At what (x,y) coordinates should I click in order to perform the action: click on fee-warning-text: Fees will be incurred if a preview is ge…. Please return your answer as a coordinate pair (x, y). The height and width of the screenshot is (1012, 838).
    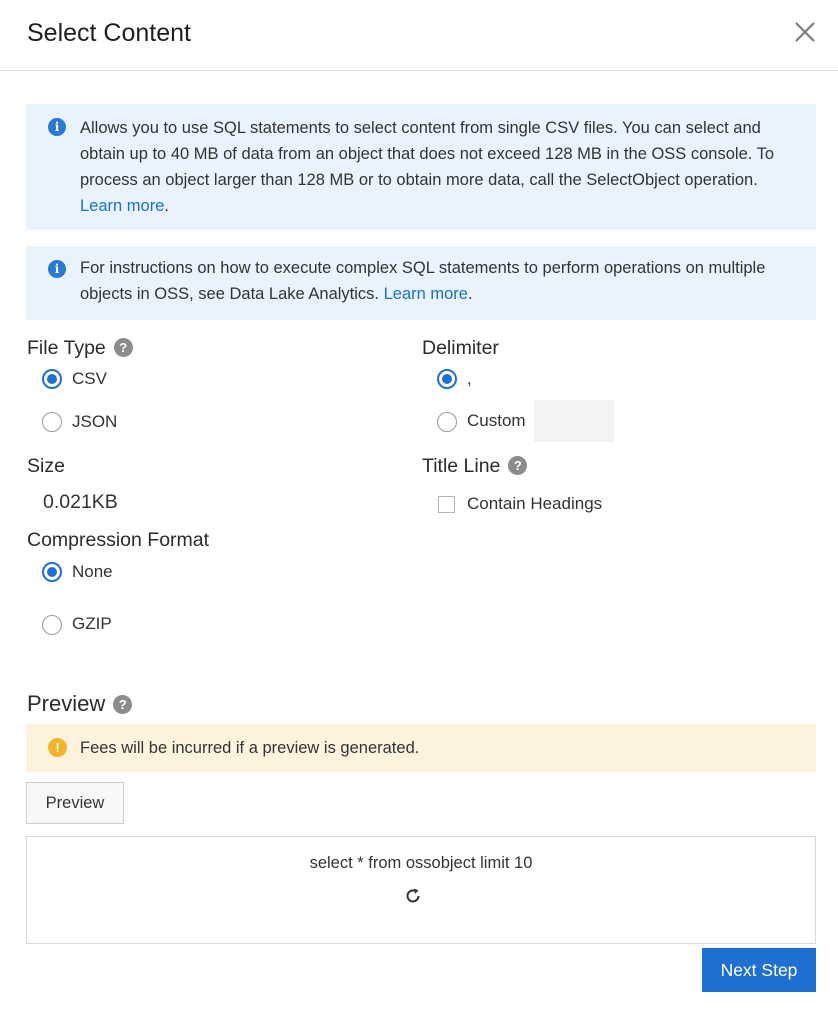
    Looking at the image, I should click on (250, 748).